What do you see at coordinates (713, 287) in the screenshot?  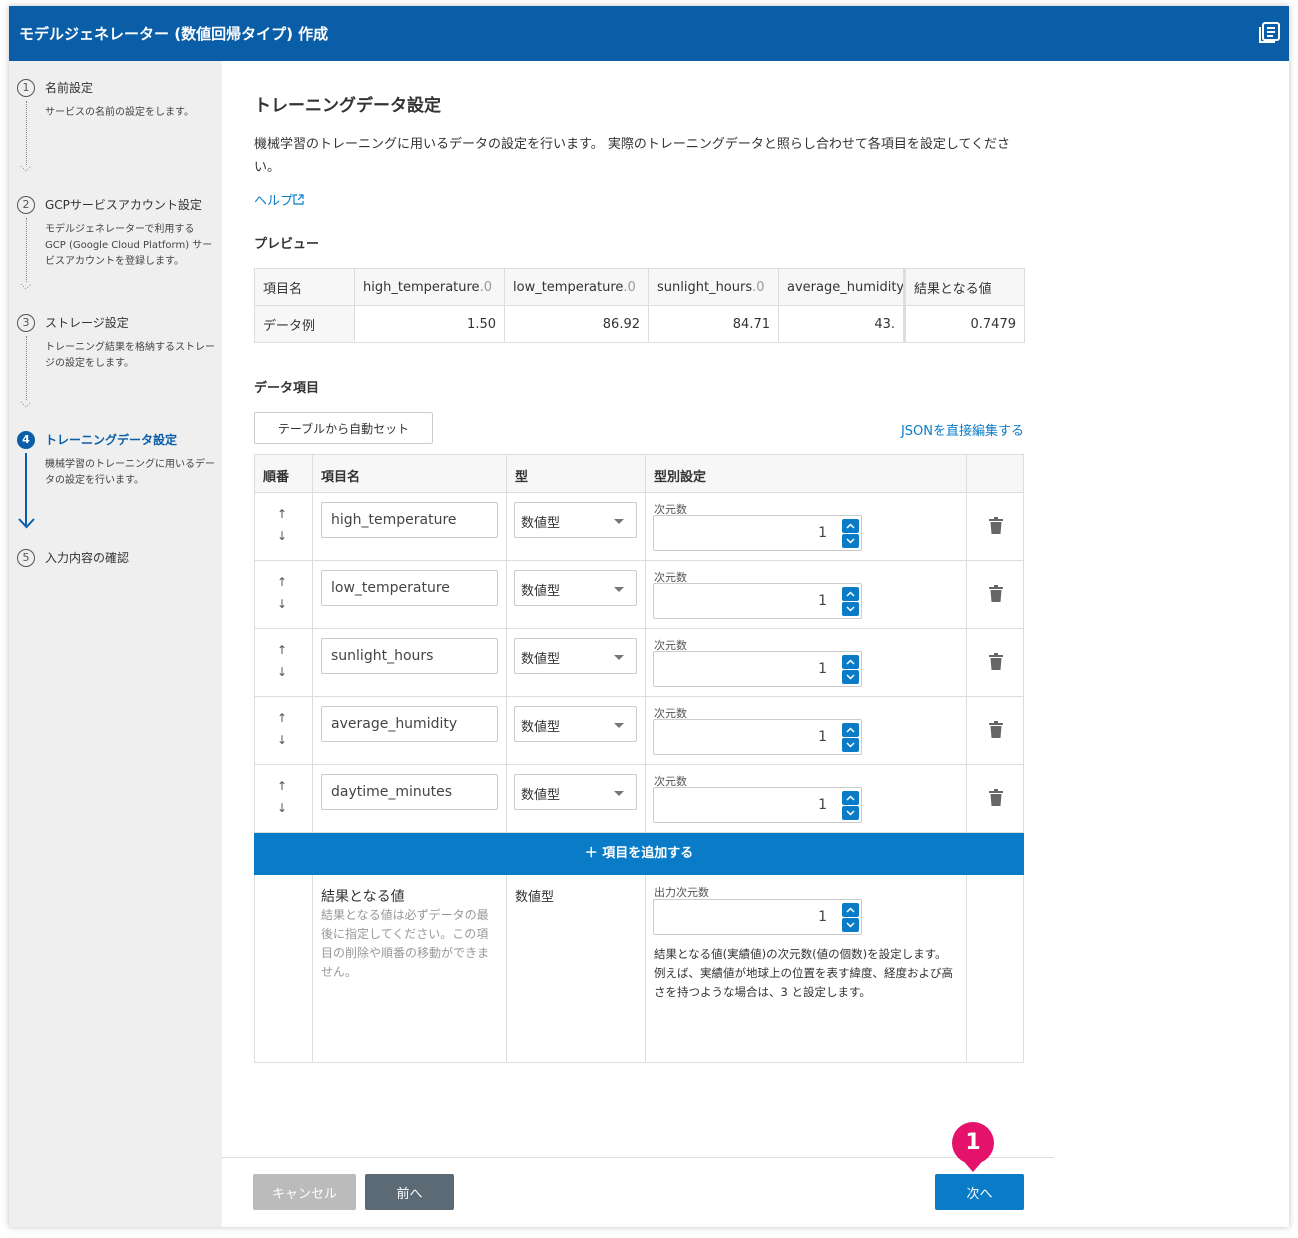 I see `preview-column-header: sunlight_hours.0` at bounding box center [713, 287].